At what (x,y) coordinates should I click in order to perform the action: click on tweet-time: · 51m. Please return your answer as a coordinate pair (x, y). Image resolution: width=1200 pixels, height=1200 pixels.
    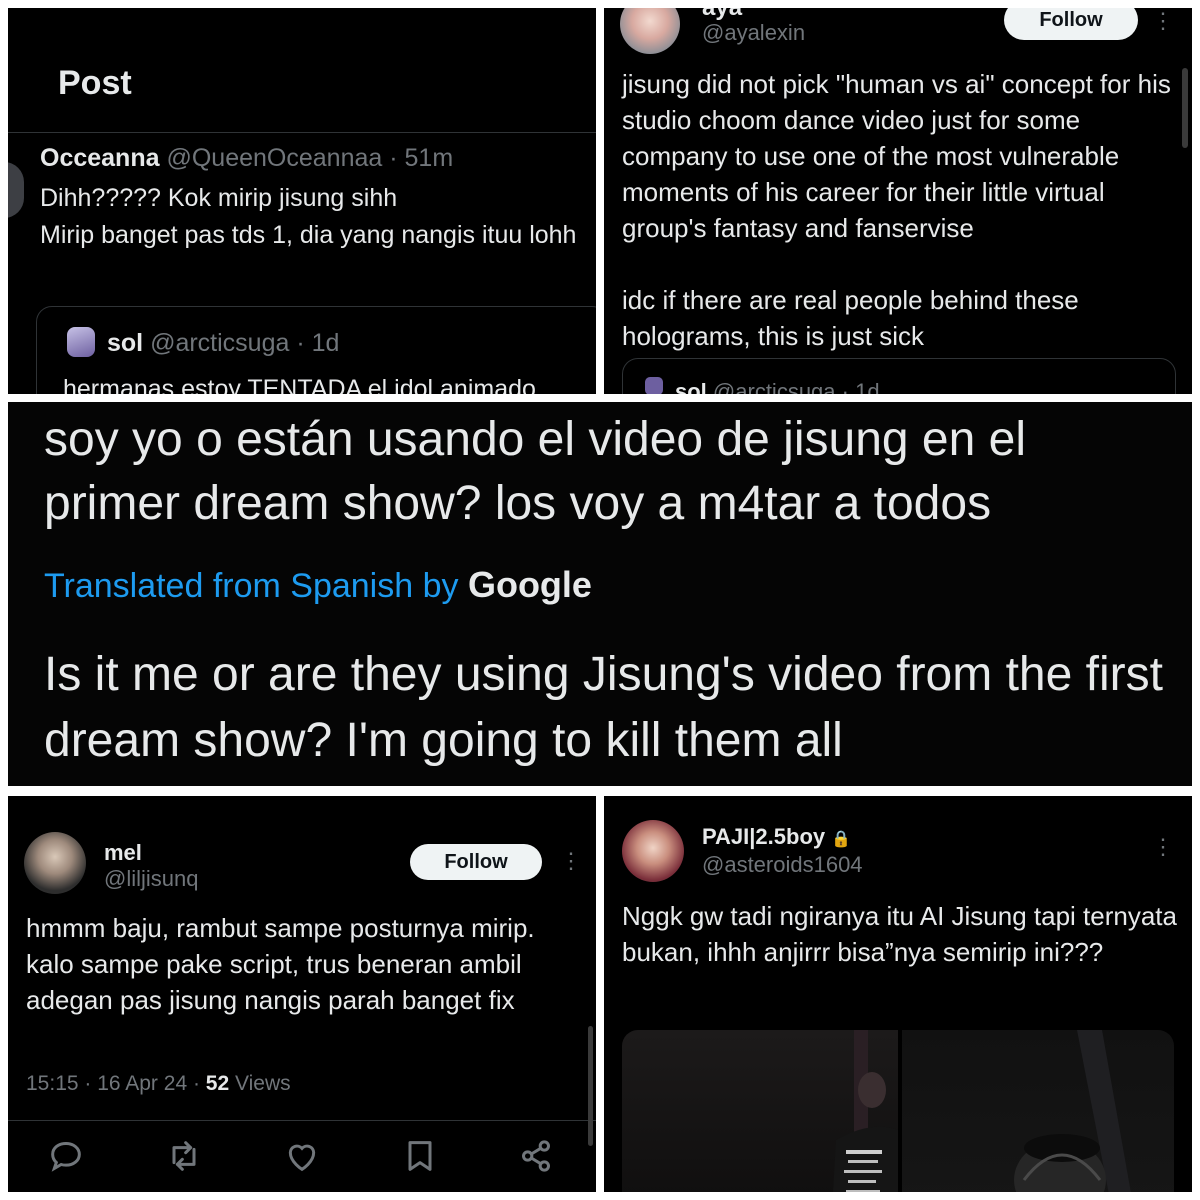
    Looking at the image, I should click on (421, 158).